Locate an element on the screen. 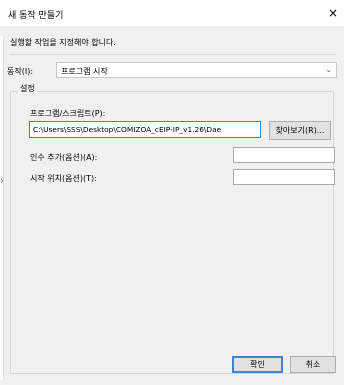  action-select-value: 프로그램 시작 is located at coordinates (84, 71).